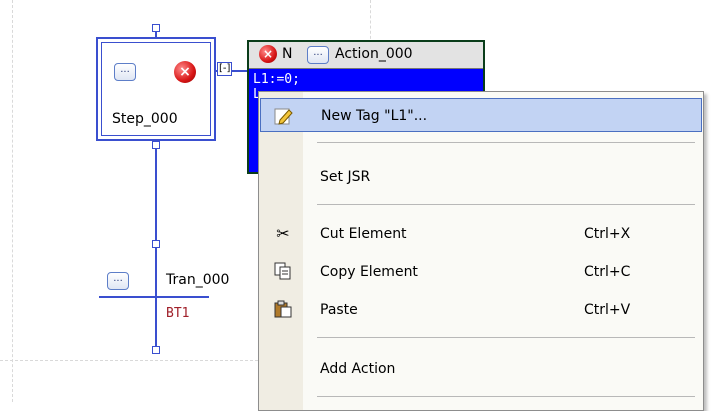 The image size is (716, 411). I want to click on sfc-step: ... × Step_000, so click(156, 89).